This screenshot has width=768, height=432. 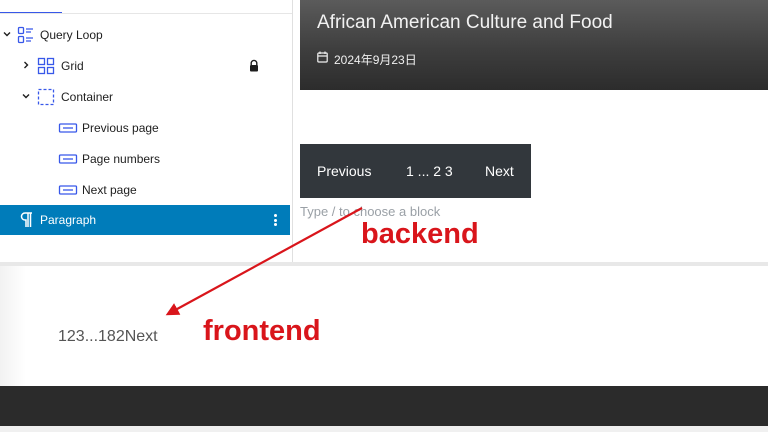 I want to click on post-title: African American Culture and Food, so click(x=465, y=23).